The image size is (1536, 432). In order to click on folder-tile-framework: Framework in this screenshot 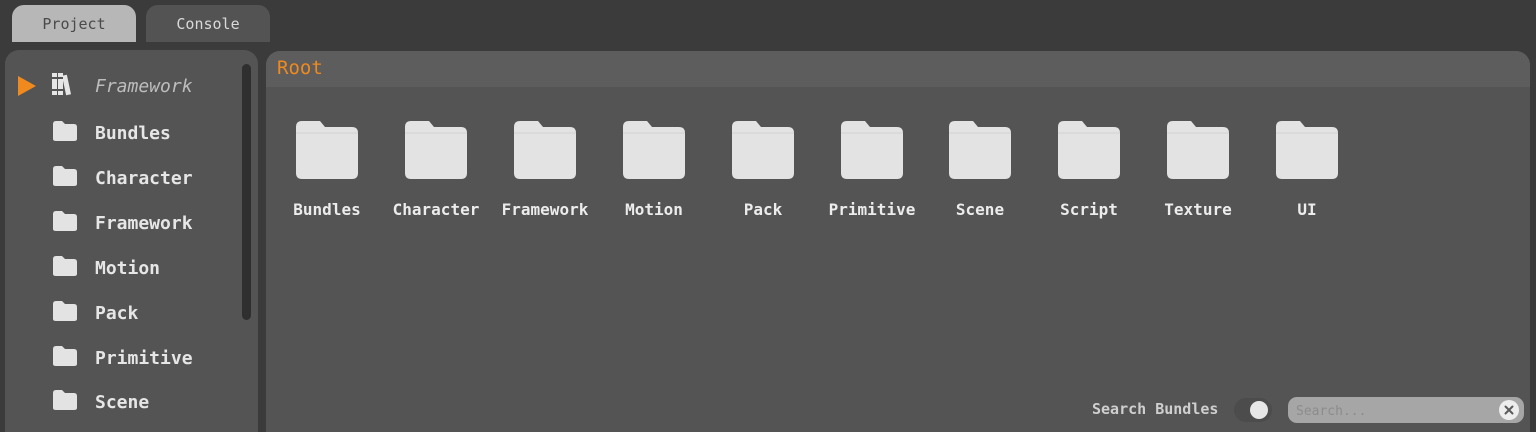, I will do `click(545, 174)`.